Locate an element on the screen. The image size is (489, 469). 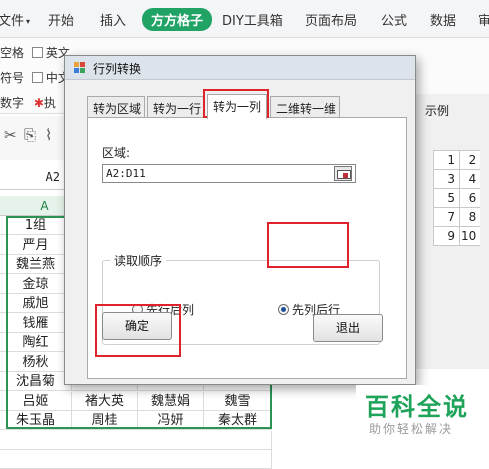
table-cell: 钱雁 is located at coordinates (36, 323).